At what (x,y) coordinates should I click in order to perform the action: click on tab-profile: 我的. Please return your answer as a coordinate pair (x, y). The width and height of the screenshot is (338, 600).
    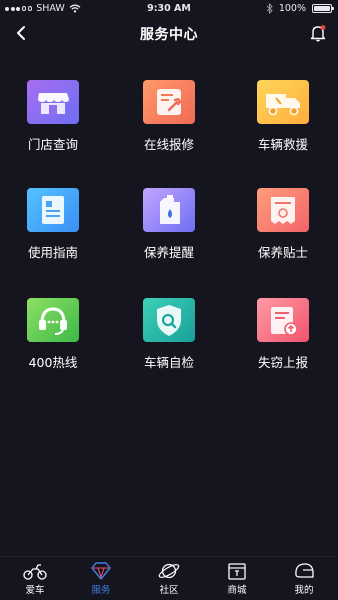
    Looking at the image, I should click on (304, 578).